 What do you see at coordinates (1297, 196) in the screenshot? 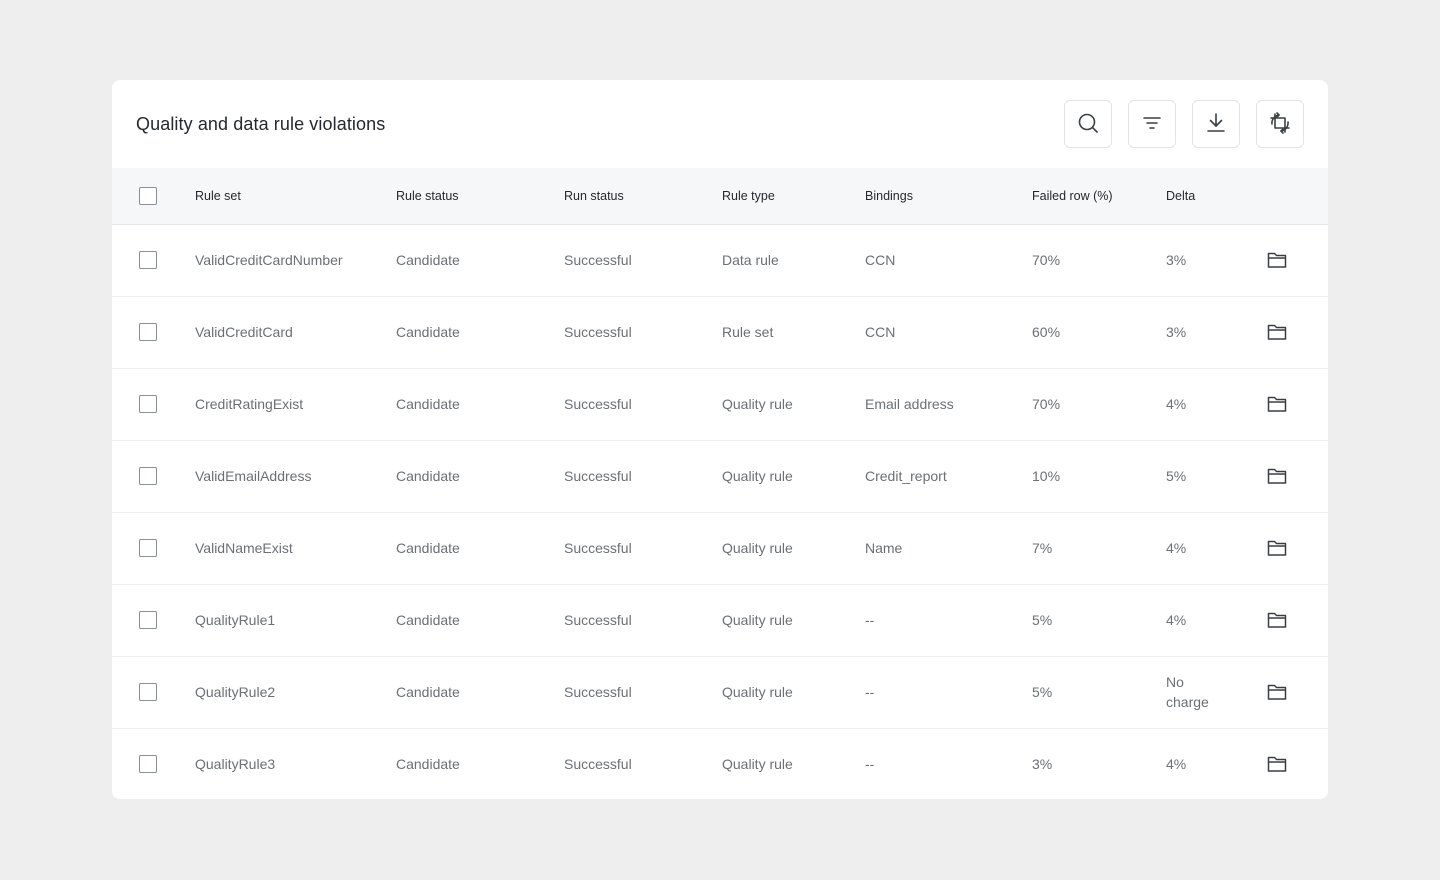
I see `column-header-actions` at bounding box center [1297, 196].